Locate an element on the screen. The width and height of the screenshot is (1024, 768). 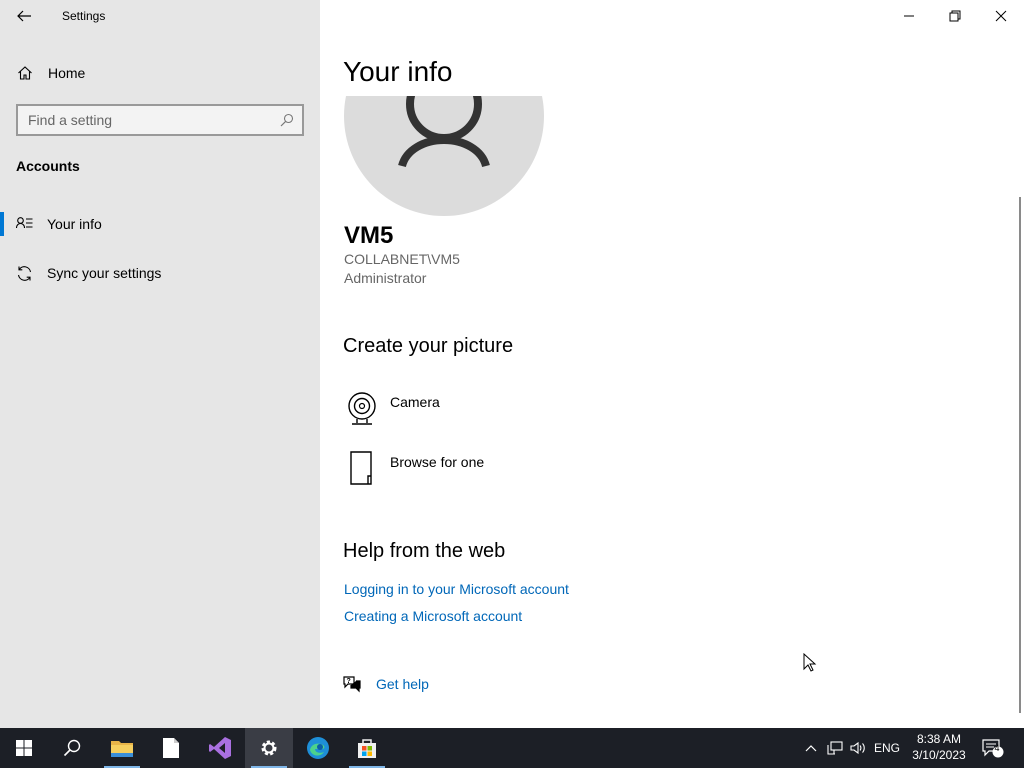
taskbar-store is located at coordinates (367, 748).